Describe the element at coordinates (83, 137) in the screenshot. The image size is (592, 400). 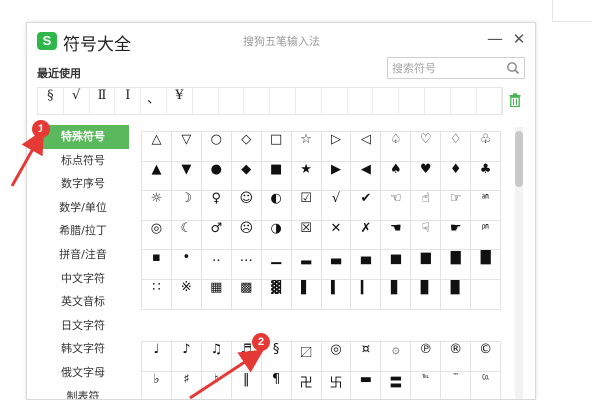
I see `sidebar-item-0: 特殊符号` at that location.